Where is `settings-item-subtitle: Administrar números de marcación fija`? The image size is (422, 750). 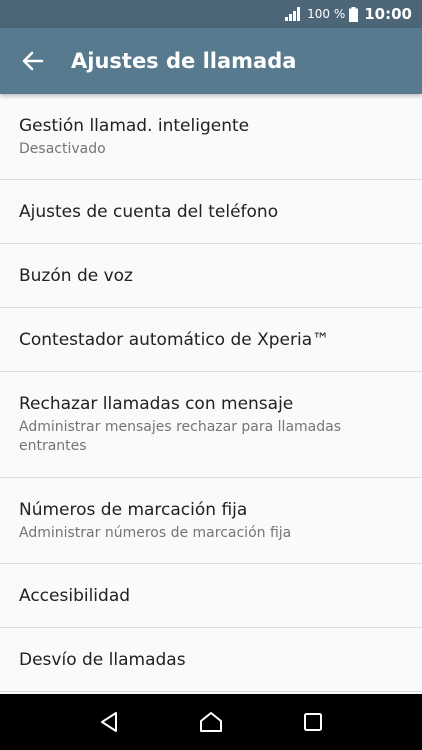 settings-item-subtitle: Administrar números de marcación fija is located at coordinates (155, 532).